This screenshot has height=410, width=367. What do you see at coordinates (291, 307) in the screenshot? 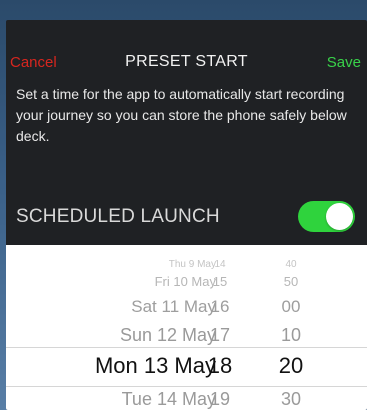
I see `picker-minute: 00` at bounding box center [291, 307].